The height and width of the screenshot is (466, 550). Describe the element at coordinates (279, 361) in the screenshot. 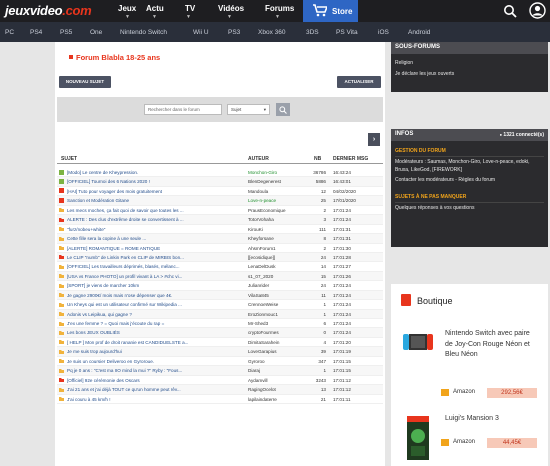

I see `topic-author: Gyroroo` at that location.